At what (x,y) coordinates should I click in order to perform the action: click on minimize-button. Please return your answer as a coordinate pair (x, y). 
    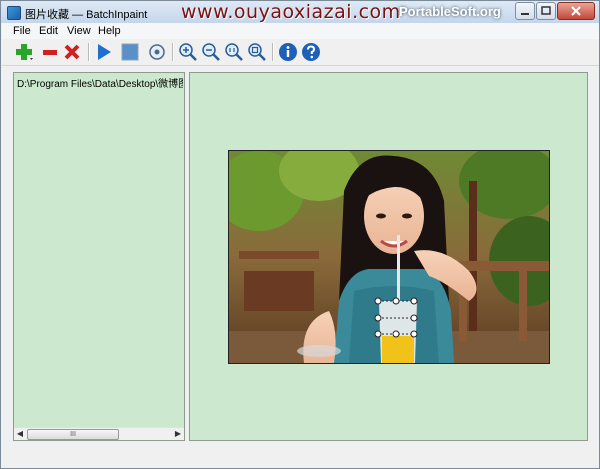
    Looking at the image, I should click on (525, 11).